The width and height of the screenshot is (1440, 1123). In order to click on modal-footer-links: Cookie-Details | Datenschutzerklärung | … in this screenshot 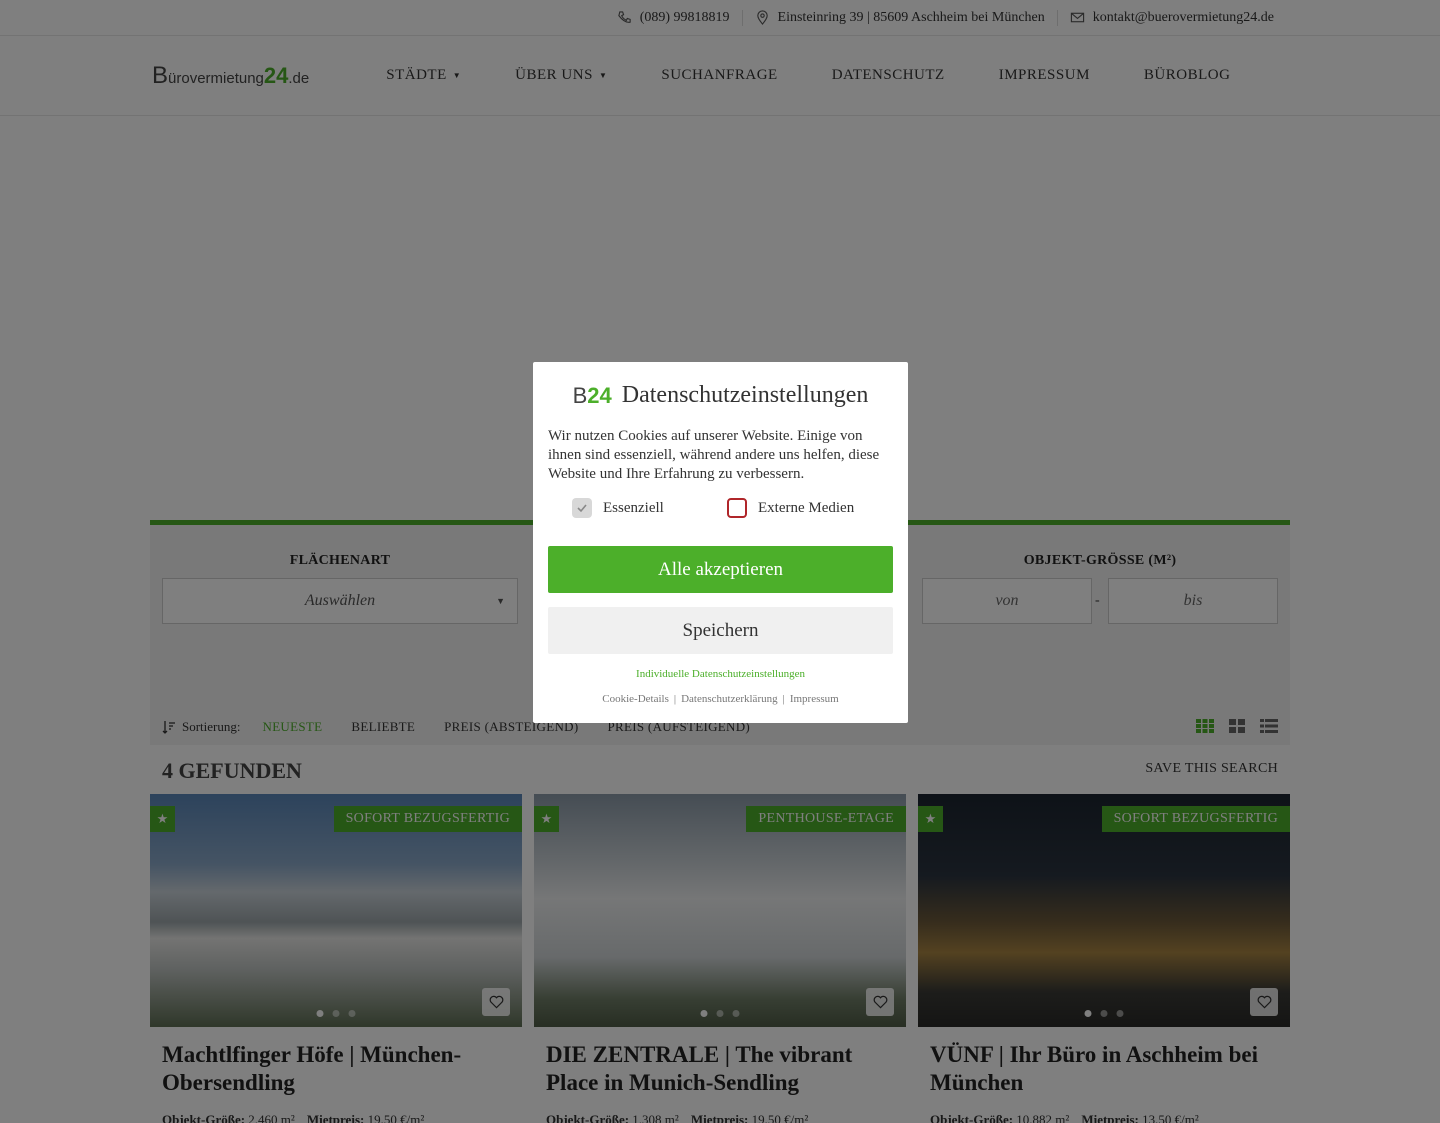, I will do `click(720, 699)`.